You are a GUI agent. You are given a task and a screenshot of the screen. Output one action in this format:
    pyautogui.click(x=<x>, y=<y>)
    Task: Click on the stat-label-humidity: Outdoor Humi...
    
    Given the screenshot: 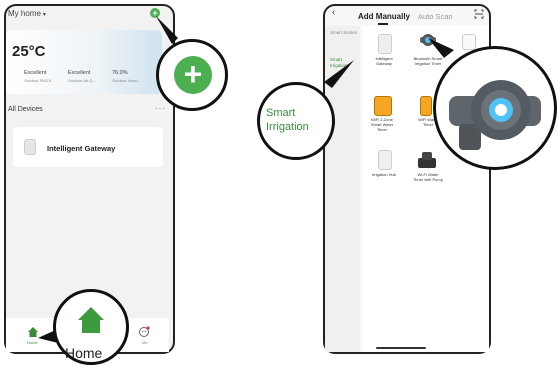 What is the action you would take?
    pyautogui.click(x=126, y=80)
    